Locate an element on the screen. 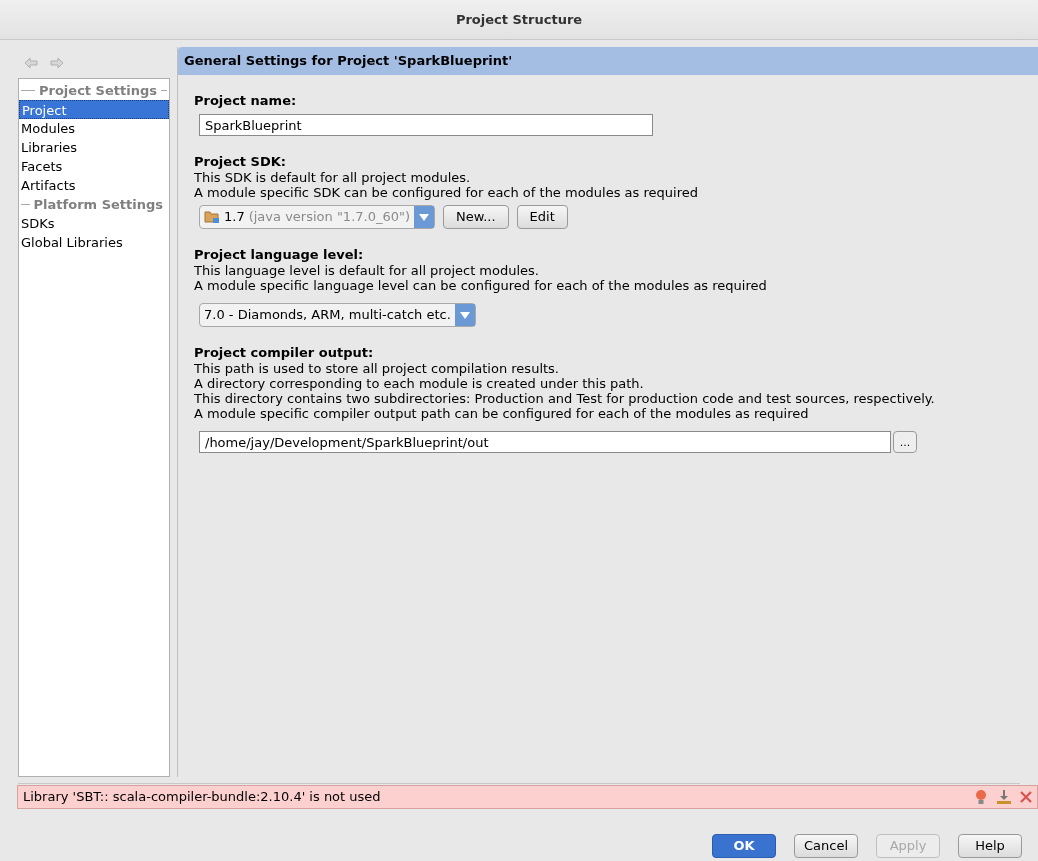  output-path-field: /home/jay/Development/SparkBlueprint/out is located at coordinates (545, 442).